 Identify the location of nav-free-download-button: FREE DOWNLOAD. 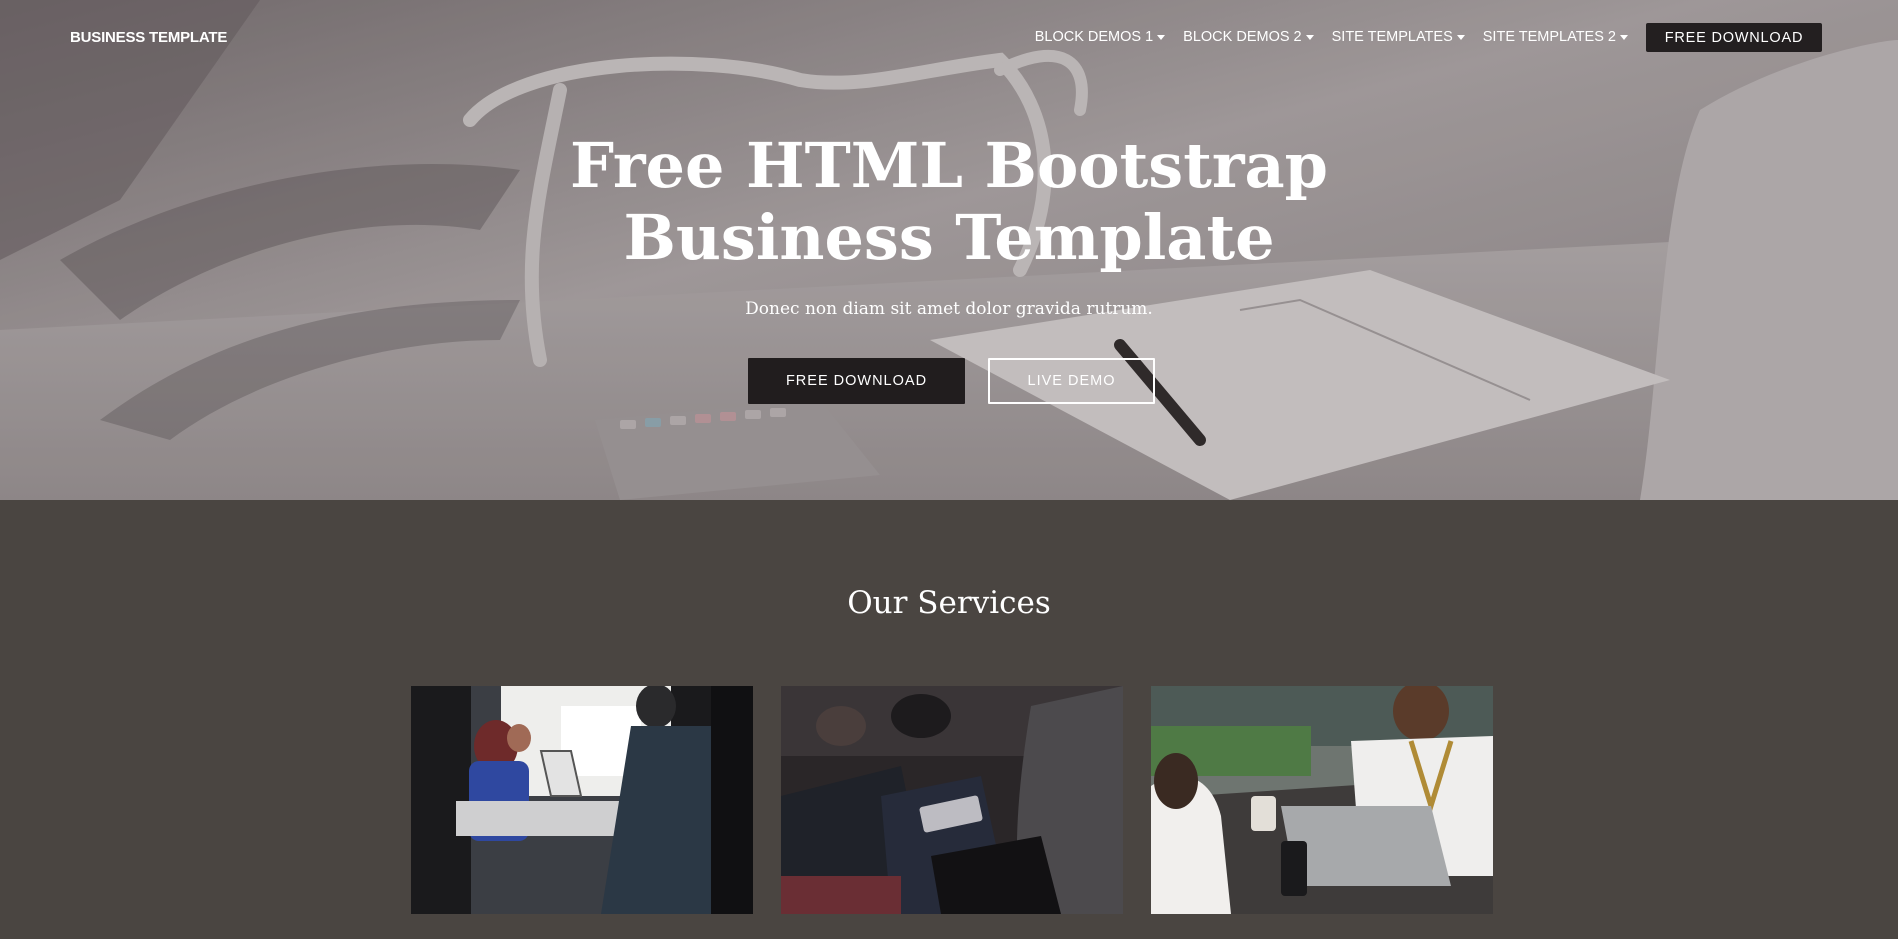
(1734, 37).